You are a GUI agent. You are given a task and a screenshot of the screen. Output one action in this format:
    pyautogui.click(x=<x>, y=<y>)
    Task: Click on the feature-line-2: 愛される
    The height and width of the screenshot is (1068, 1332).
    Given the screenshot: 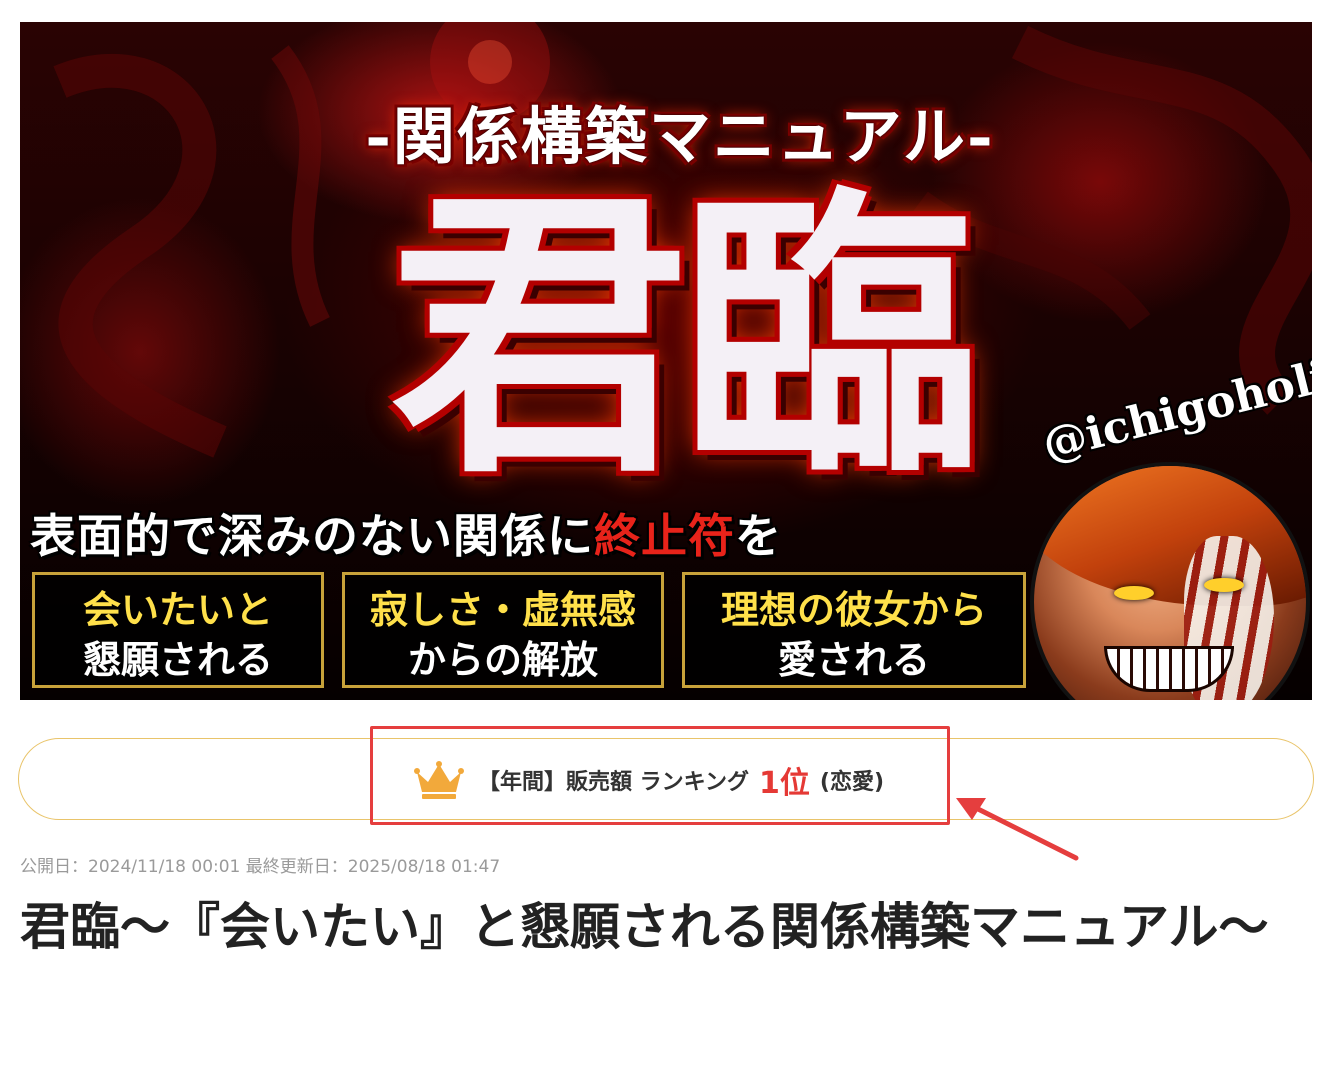 What is the action you would take?
    pyautogui.click(x=853, y=660)
    